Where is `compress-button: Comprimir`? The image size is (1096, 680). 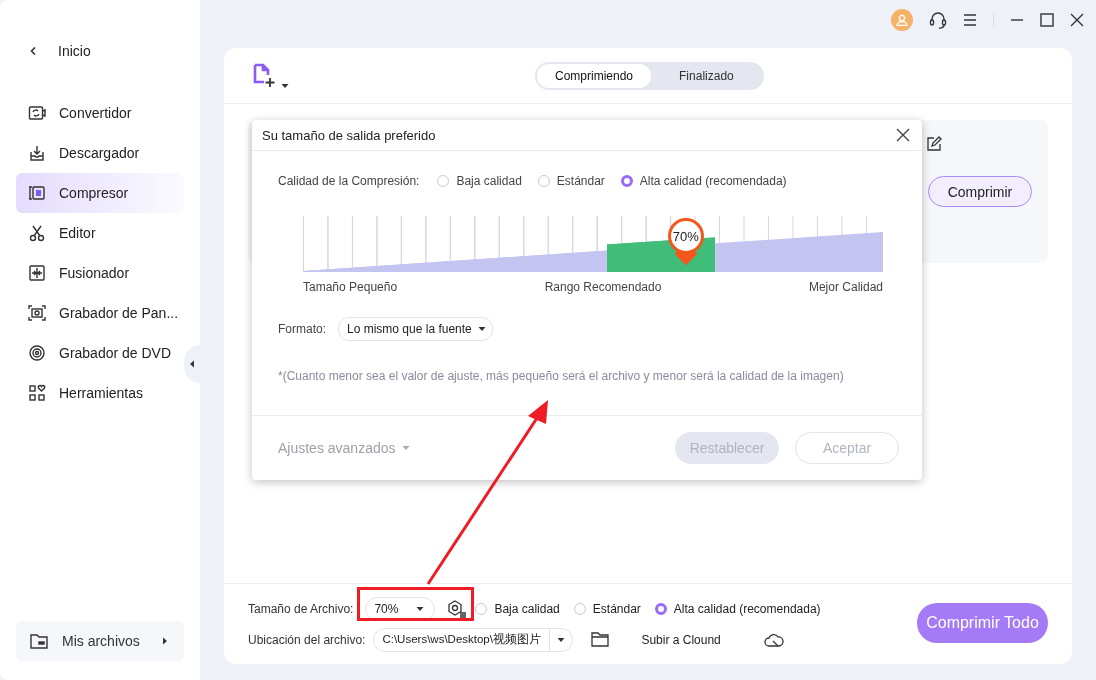
compress-button: Comprimir is located at coordinates (980, 191).